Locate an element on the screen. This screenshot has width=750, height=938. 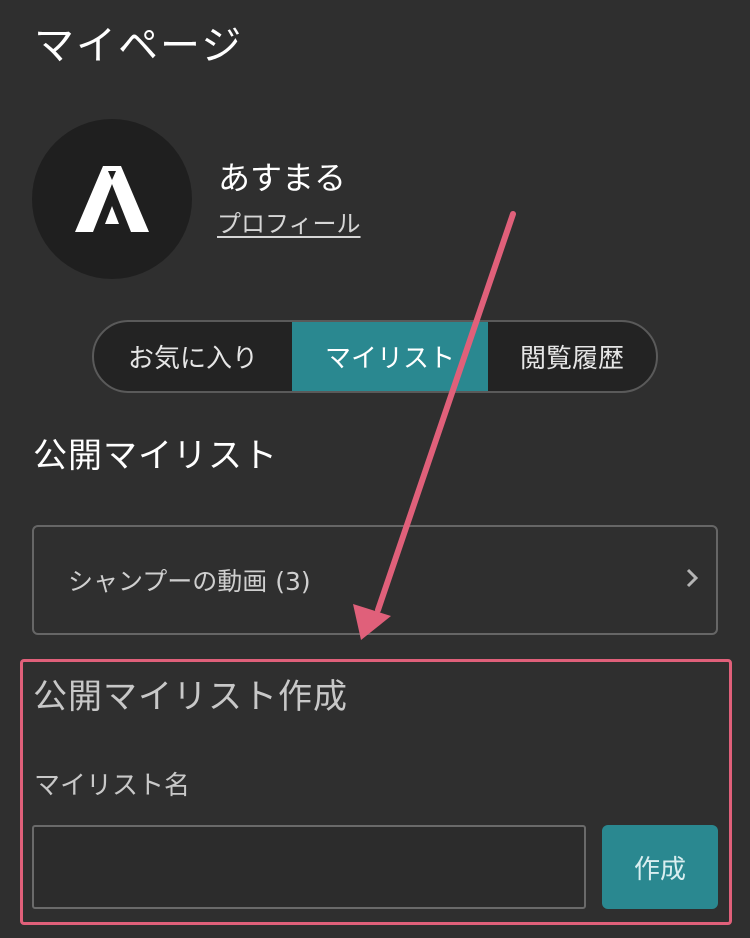
mylist-item-label: シャンプーの動画 (3) is located at coordinates (189, 581).